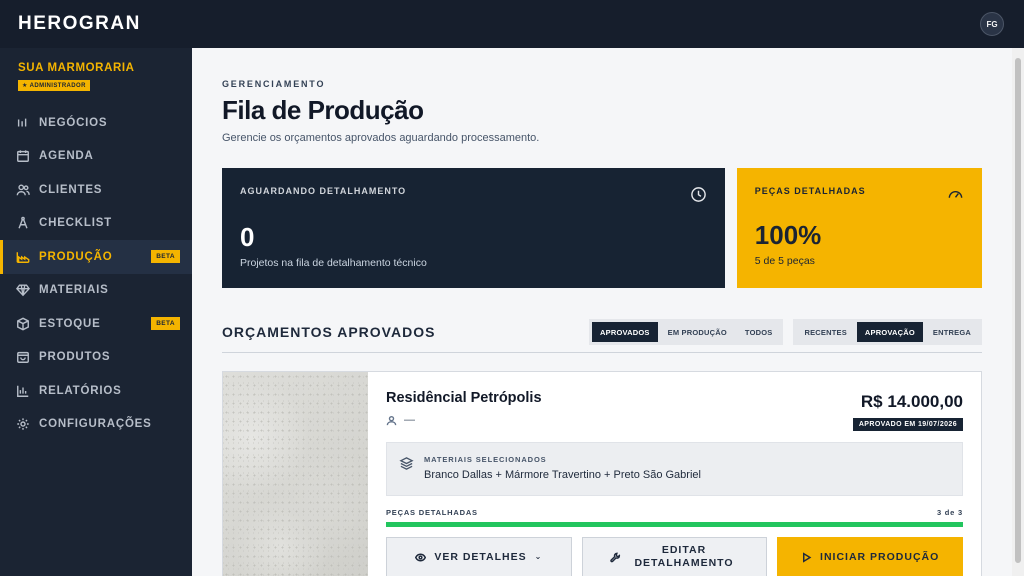 This screenshot has width=1024, height=576. I want to click on sort-aprovacao: APROVAÇÃO, so click(889, 332).